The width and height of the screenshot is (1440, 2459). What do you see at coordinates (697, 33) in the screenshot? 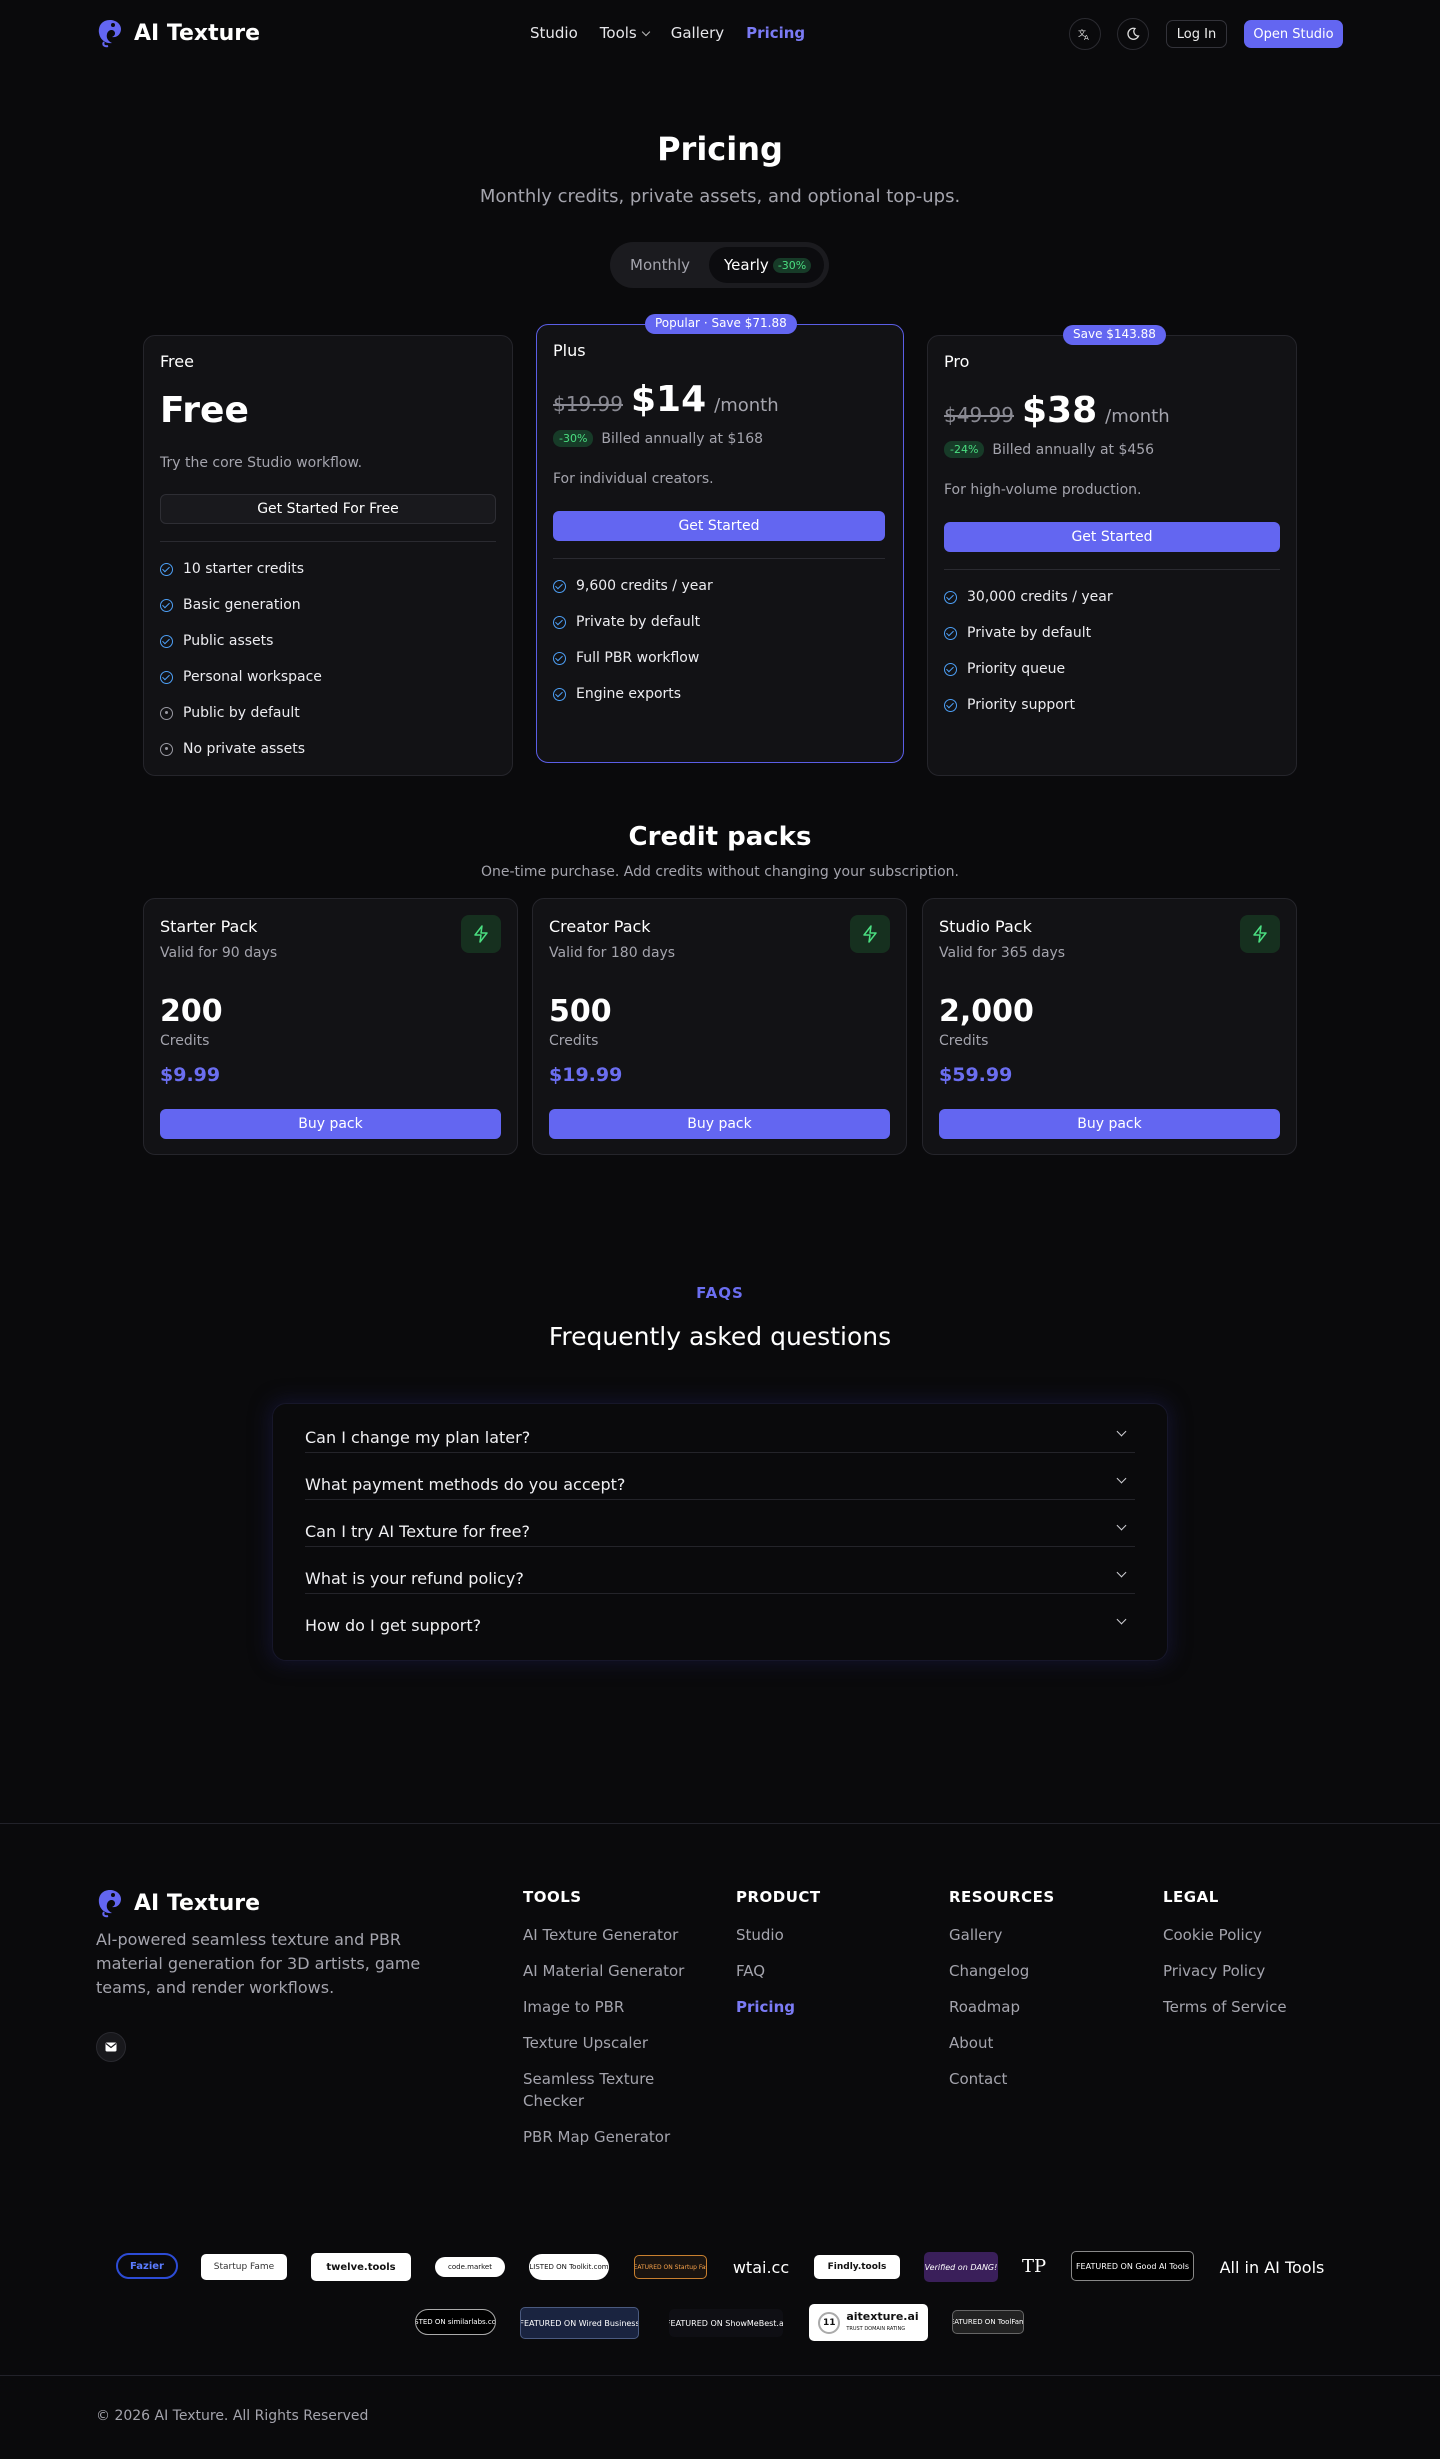
I see `nav-gallery: Gallery` at bounding box center [697, 33].